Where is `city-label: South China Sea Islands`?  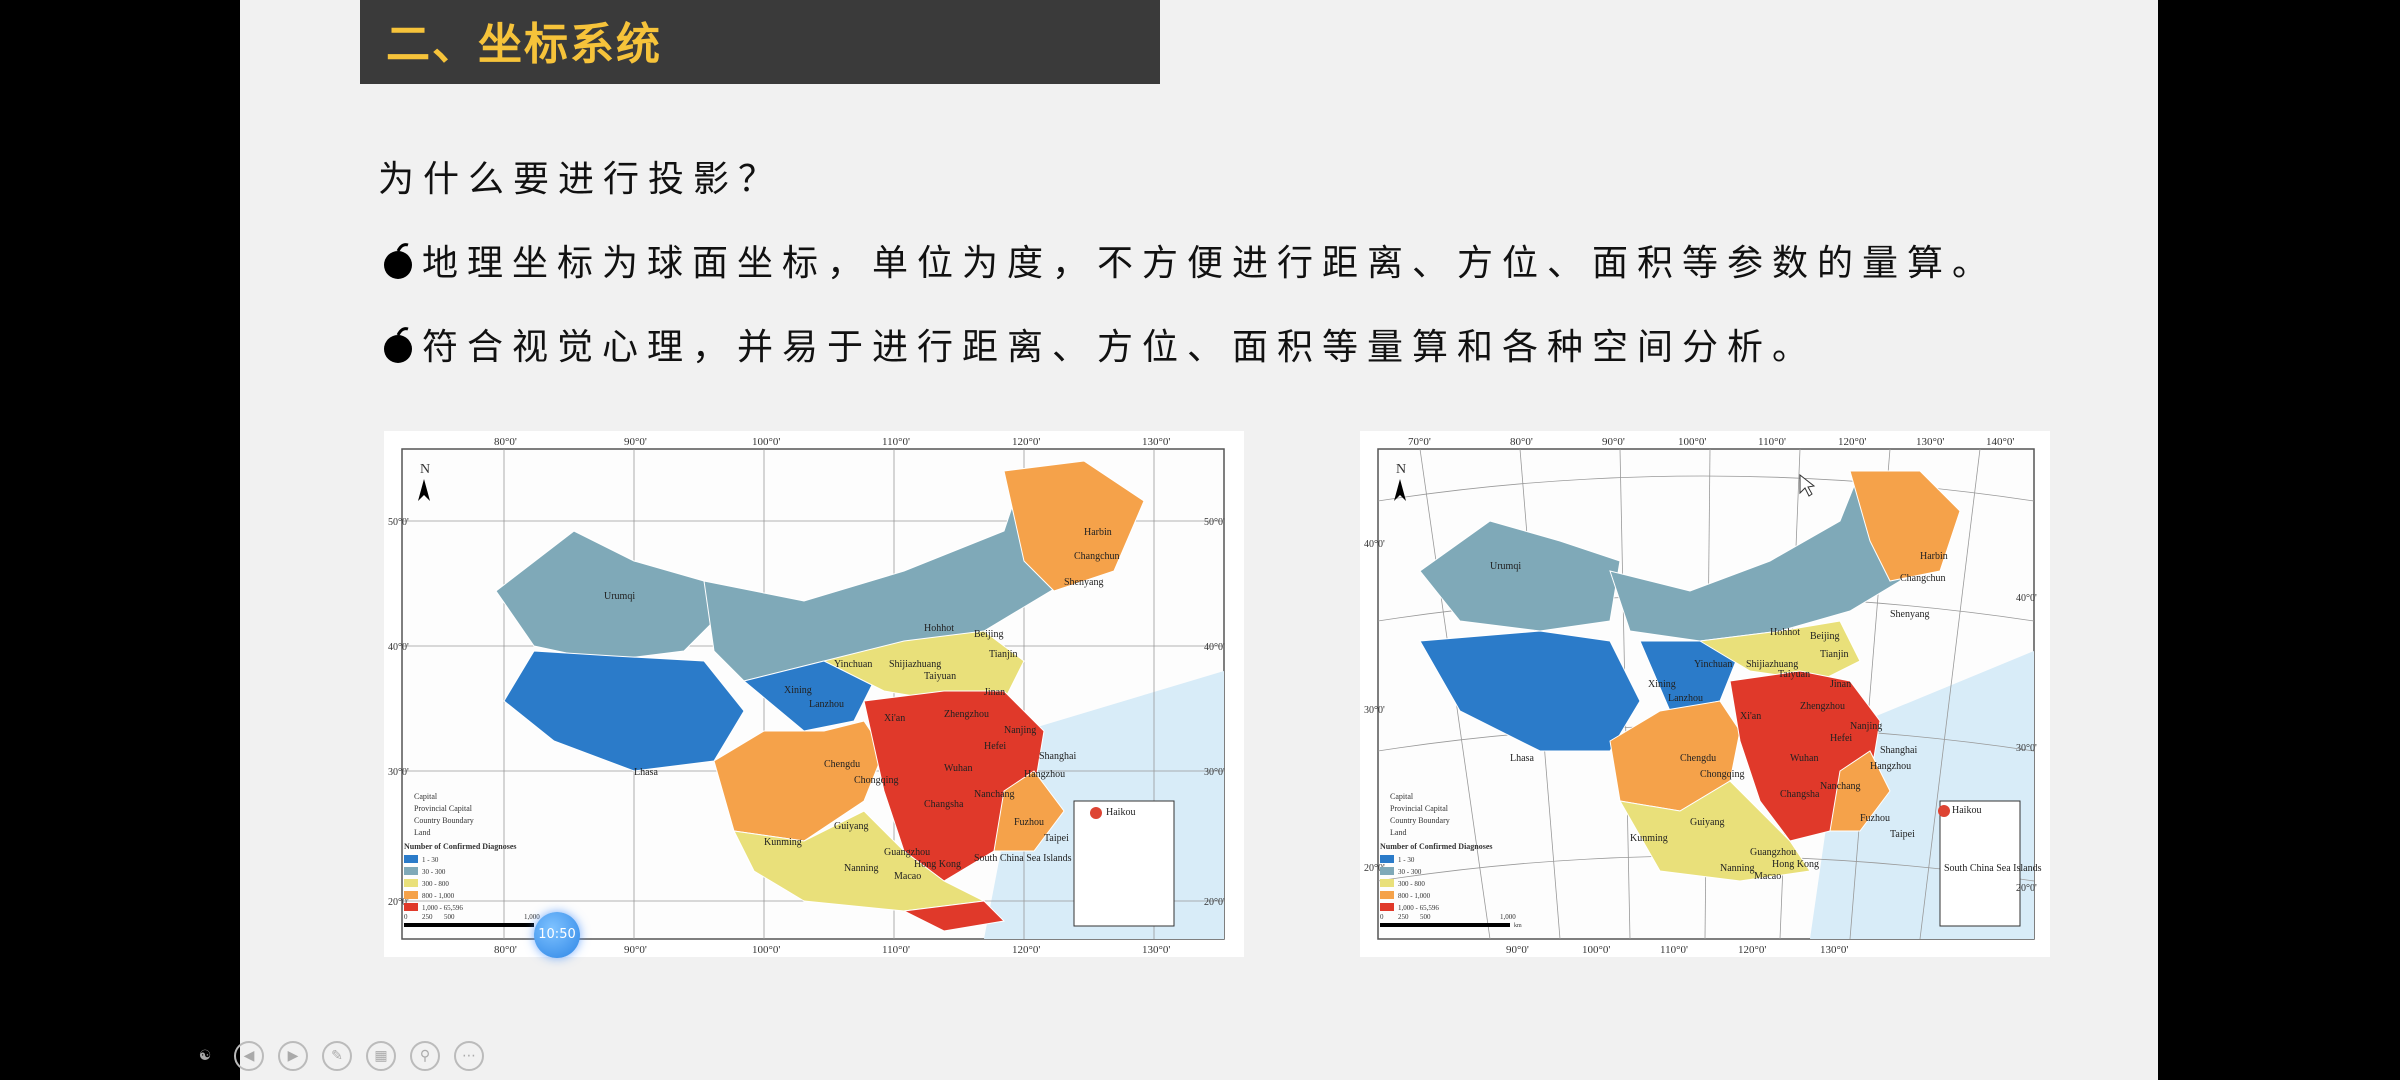
city-label: South China Sea Islands is located at coordinates (1023, 858).